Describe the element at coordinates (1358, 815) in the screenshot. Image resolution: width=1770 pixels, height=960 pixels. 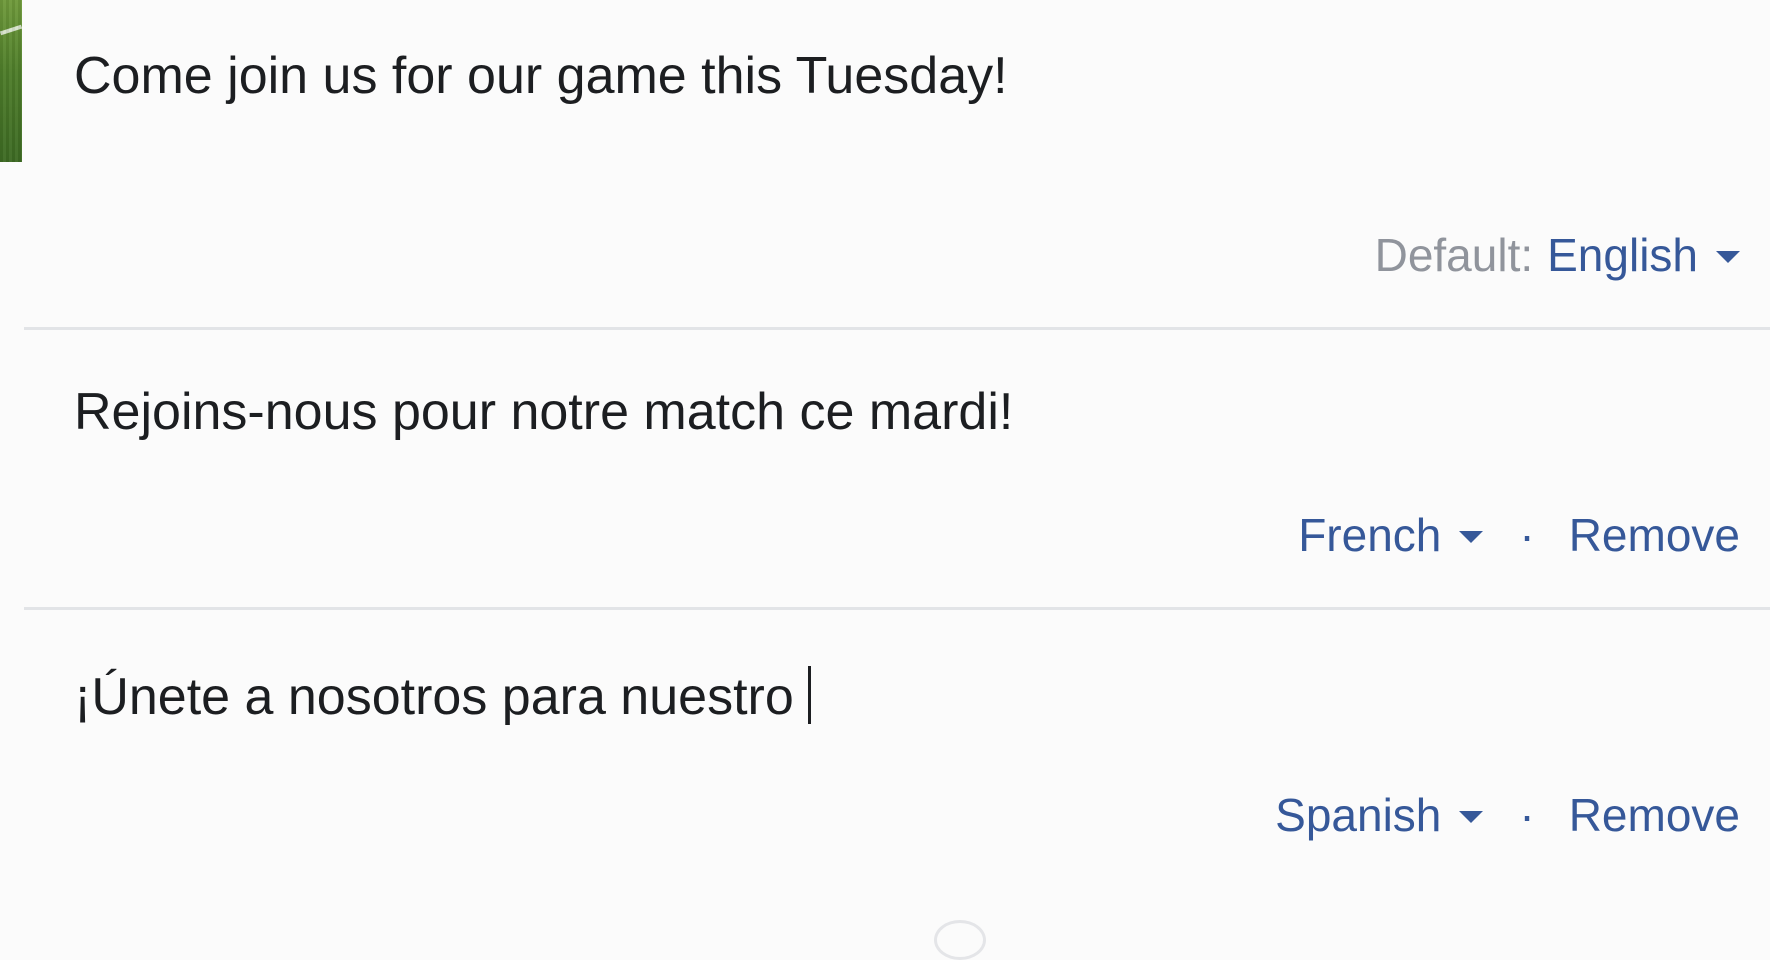
I see `spanish-language-value: Spanish` at that location.